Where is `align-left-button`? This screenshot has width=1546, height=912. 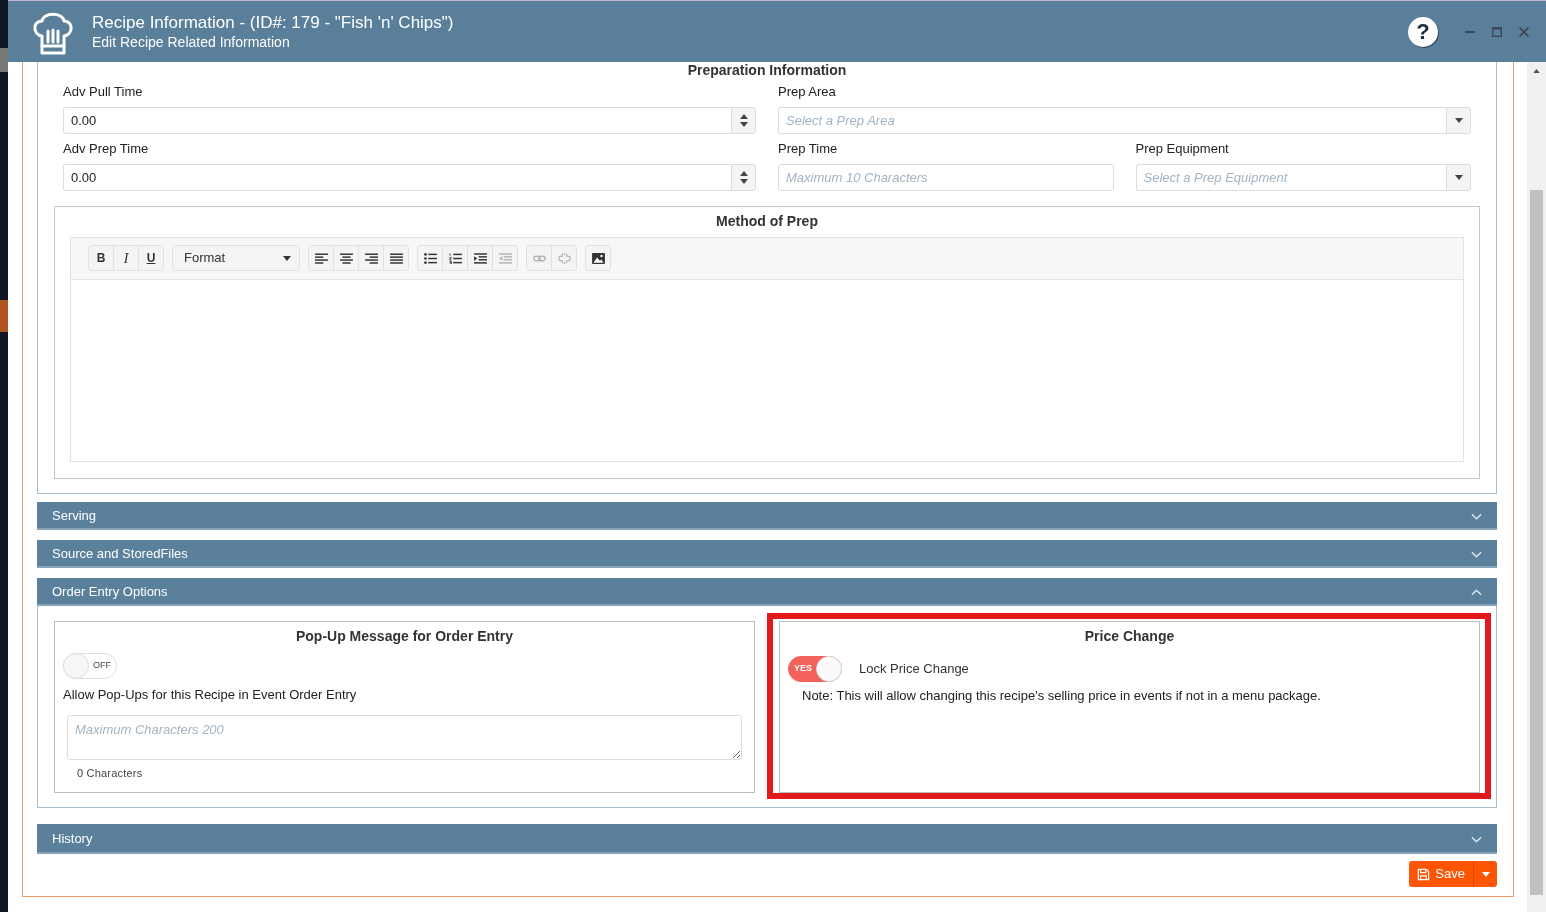
align-left-button is located at coordinates (321, 258).